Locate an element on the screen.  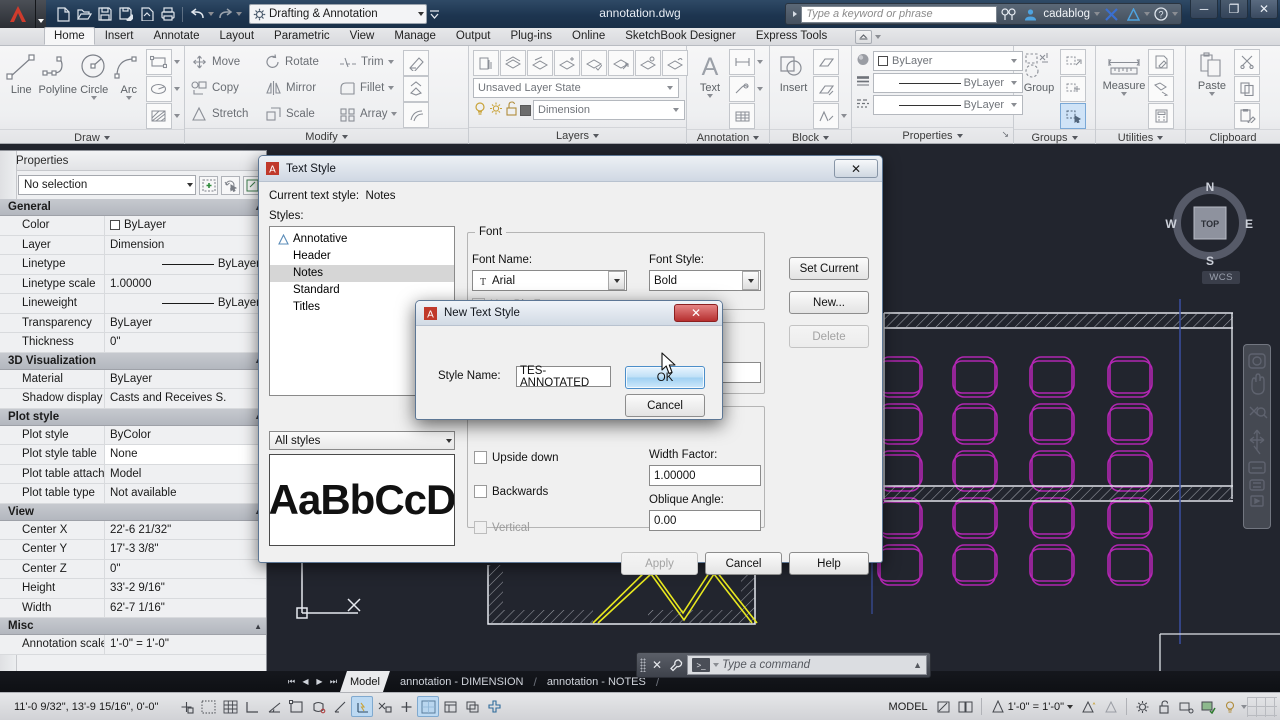
property-row-lineweight: Lineweight ByLayer is located at coordinates (133, 304).